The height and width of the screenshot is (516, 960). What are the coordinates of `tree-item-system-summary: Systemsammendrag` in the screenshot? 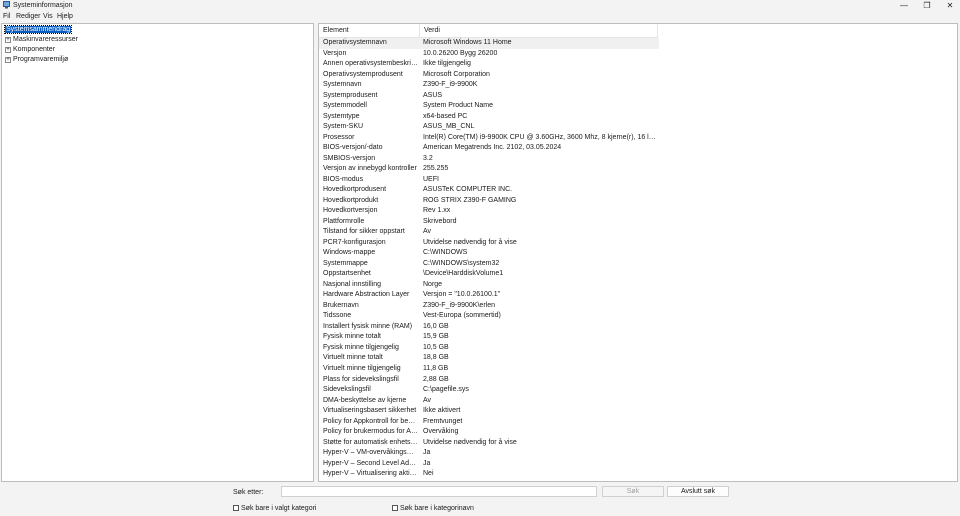 It's located at (38, 30).